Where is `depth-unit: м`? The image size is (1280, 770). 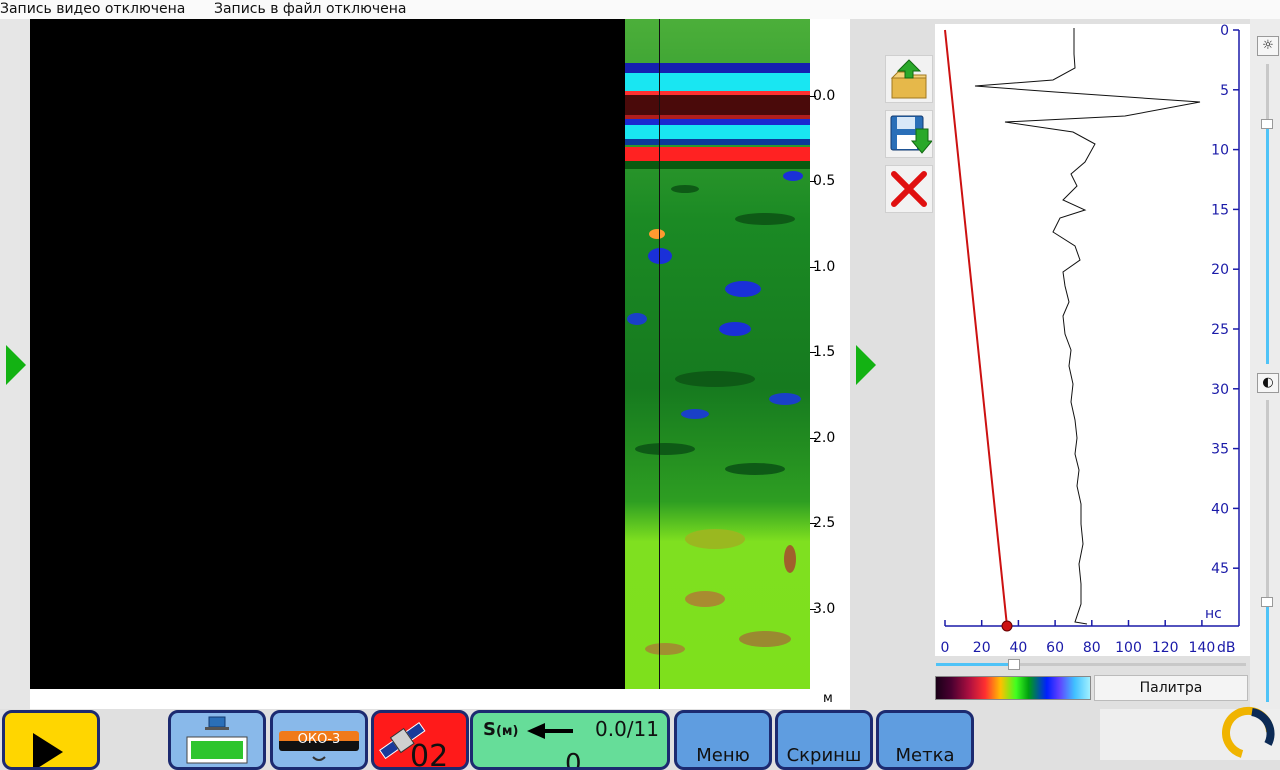
depth-unit: м is located at coordinates (828, 698).